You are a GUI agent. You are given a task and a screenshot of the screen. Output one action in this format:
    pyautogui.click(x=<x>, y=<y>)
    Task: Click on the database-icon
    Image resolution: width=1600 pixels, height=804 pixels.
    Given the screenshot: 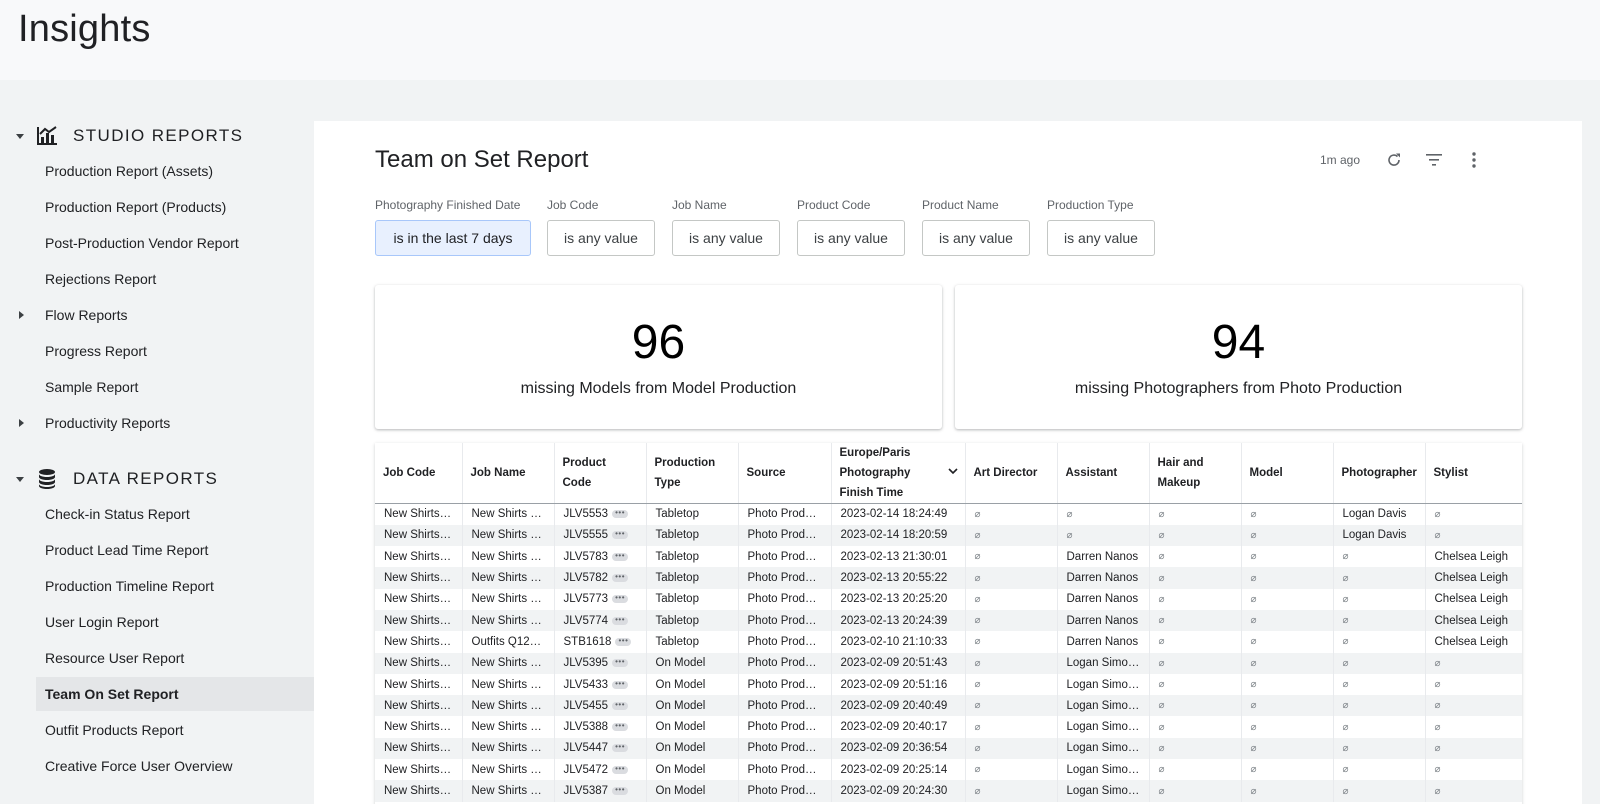 What is the action you would take?
    pyautogui.click(x=47, y=479)
    